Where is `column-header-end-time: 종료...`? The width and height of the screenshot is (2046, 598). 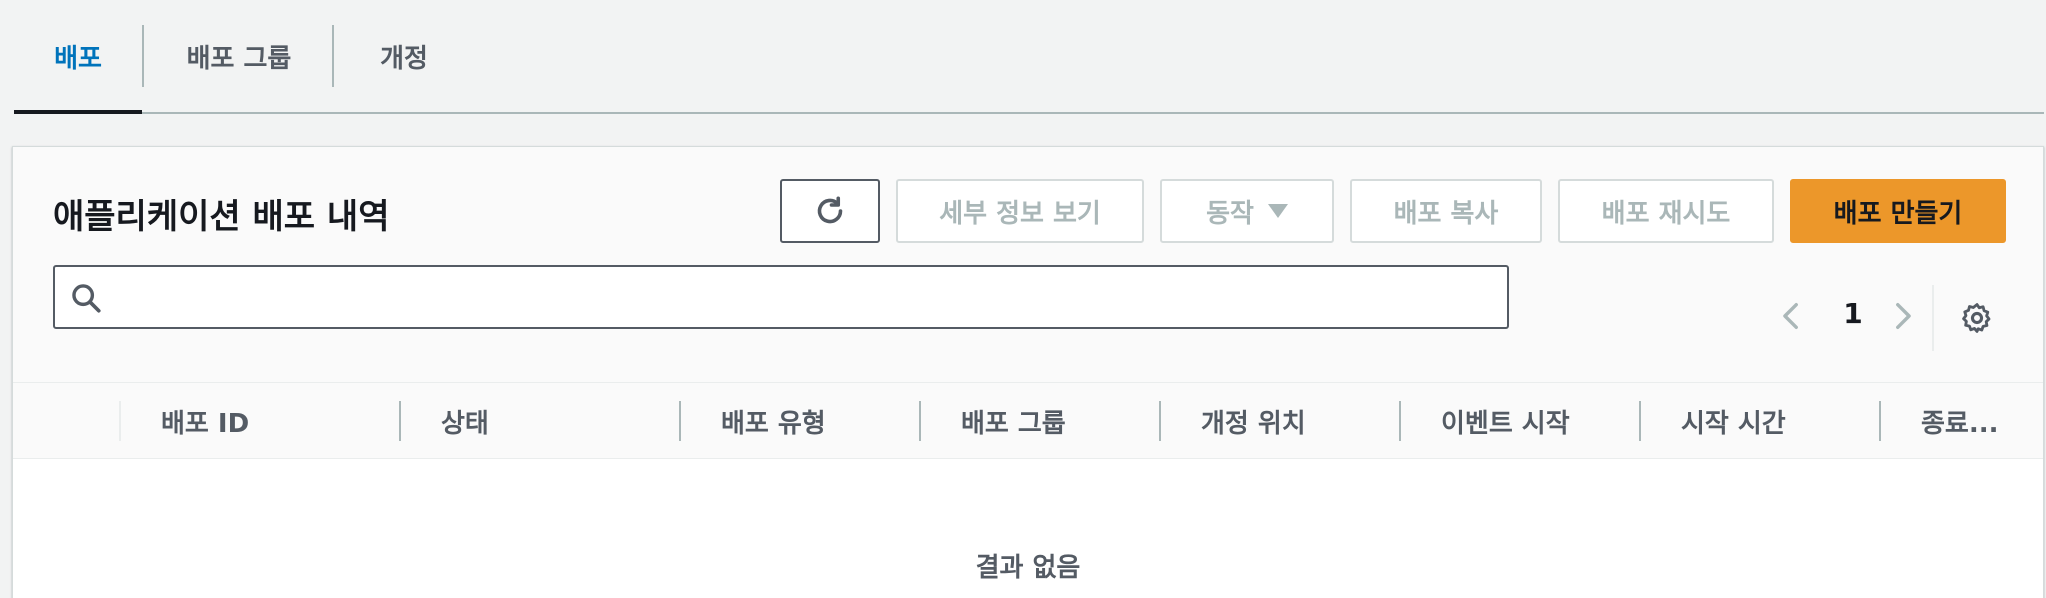 column-header-end-time: 종료... is located at coordinates (1959, 421).